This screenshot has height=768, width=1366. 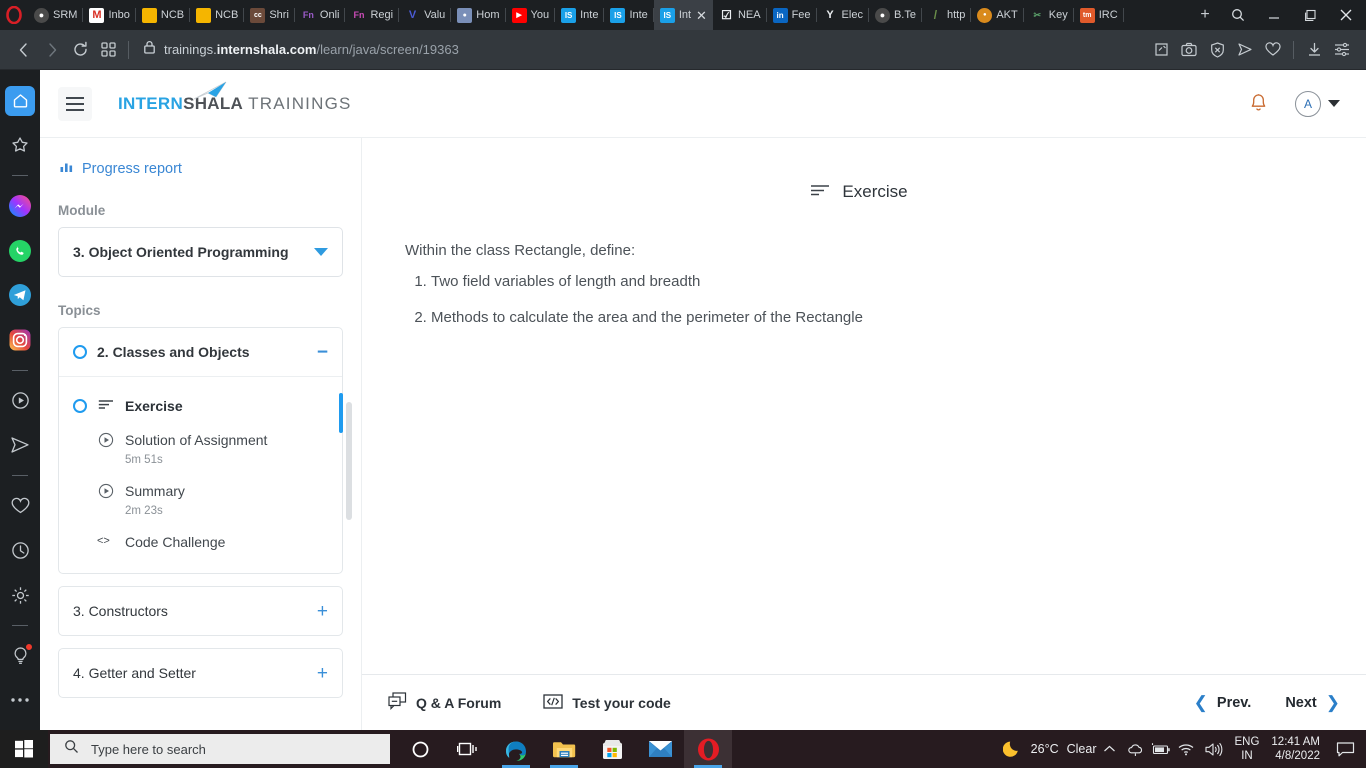 What do you see at coordinates (200, 165) in the screenshot?
I see `progress-report-link: Progress report` at bounding box center [200, 165].